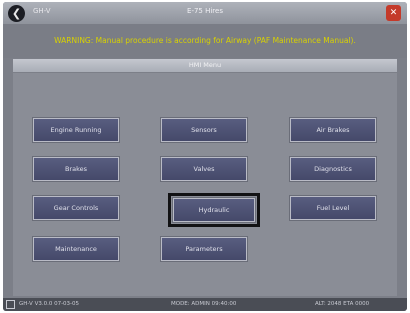 This screenshot has height=313, width=410. What do you see at coordinates (10, 304) in the screenshot?
I see `status-indicator-icon` at bounding box center [10, 304].